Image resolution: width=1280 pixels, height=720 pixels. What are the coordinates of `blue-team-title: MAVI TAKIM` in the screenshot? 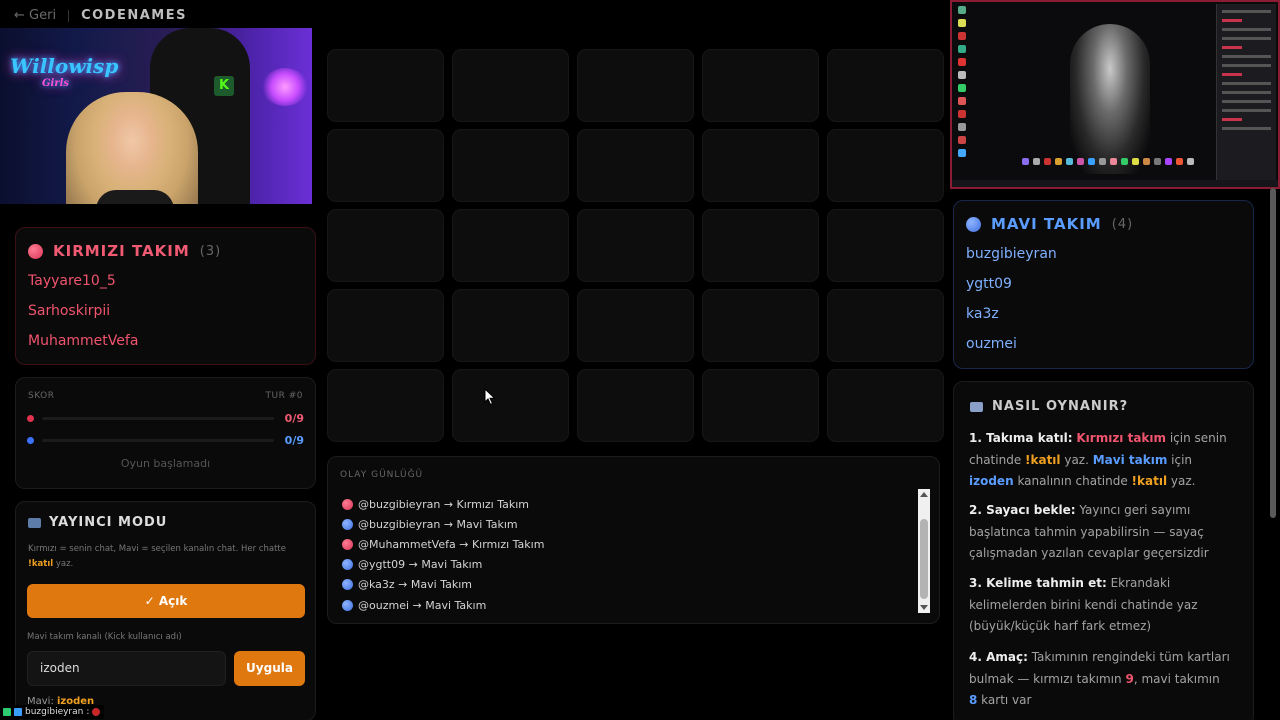 It's located at (1046, 224).